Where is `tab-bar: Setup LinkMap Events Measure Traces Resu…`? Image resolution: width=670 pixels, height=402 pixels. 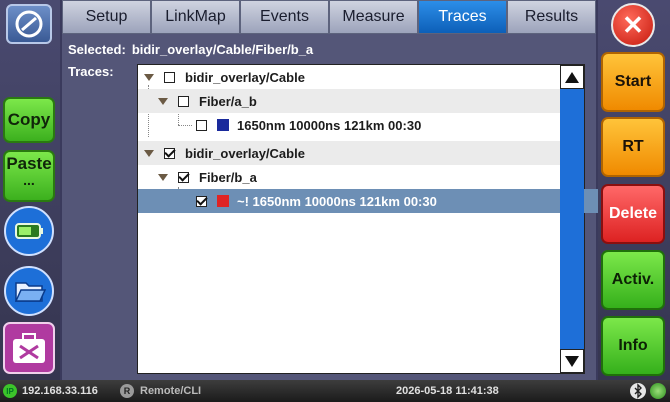 tab-bar: Setup LinkMap Events Measure Traces Resu… is located at coordinates (329, 17).